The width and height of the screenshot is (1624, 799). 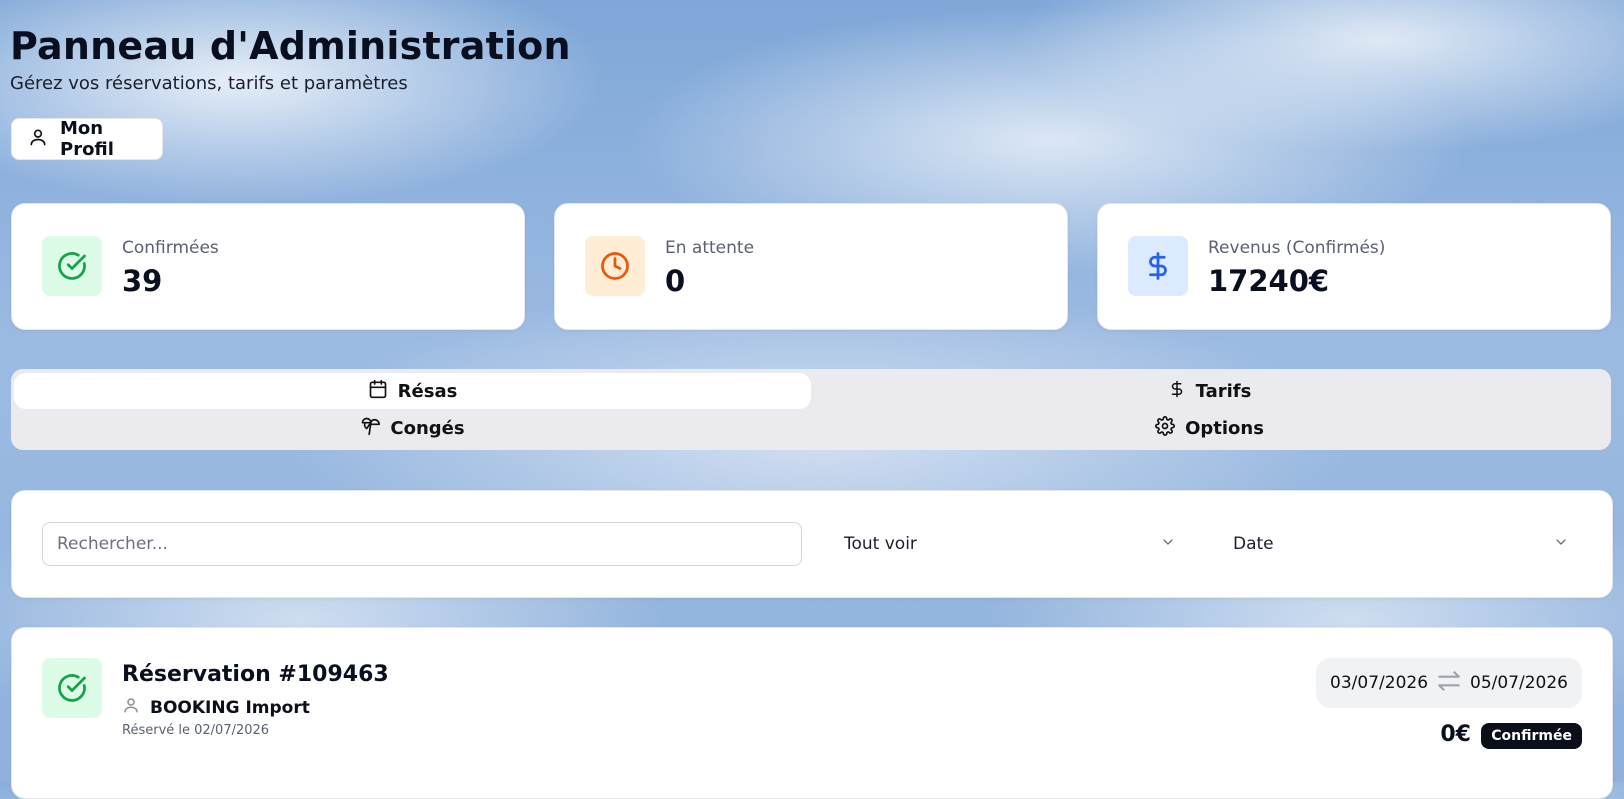 I want to click on tab-resas: Résas, so click(x=412, y=391).